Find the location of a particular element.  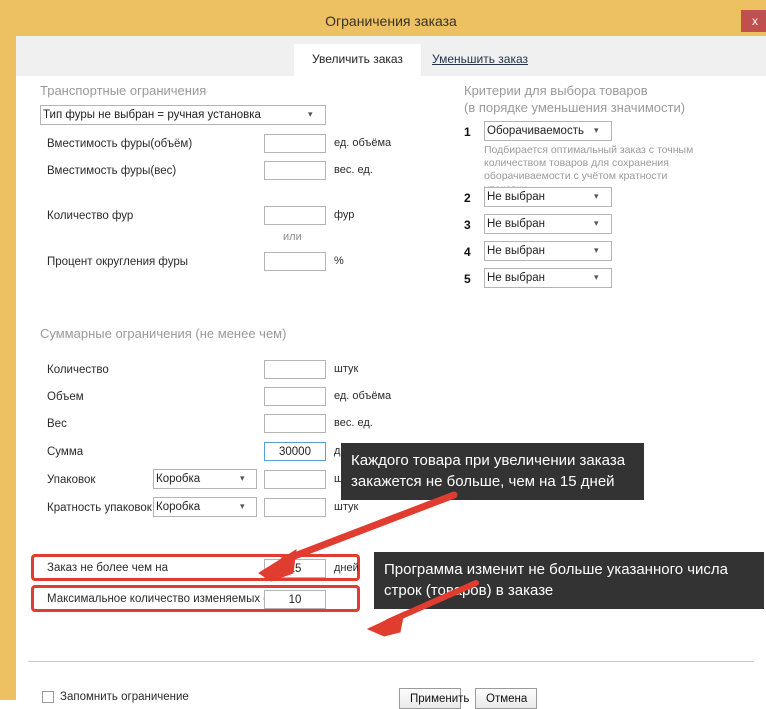

cancel-button: Отмена is located at coordinates (506, 698).